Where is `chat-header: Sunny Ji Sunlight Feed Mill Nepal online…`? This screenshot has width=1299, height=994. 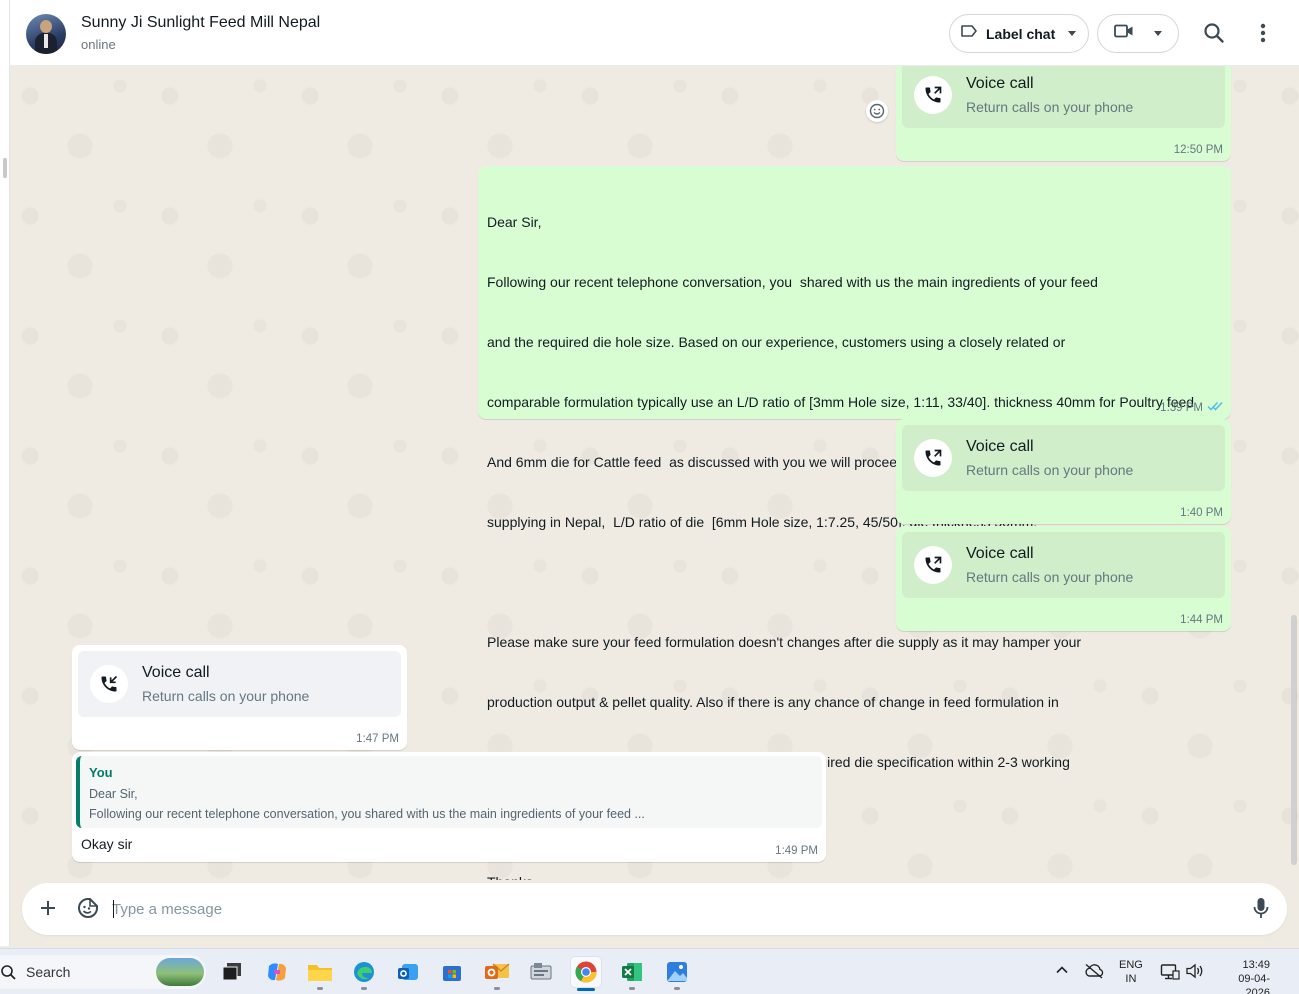 chat-header: Sunny Ji Sunlight Feed Mill Nepal online… is located at coordinates (654, 33).